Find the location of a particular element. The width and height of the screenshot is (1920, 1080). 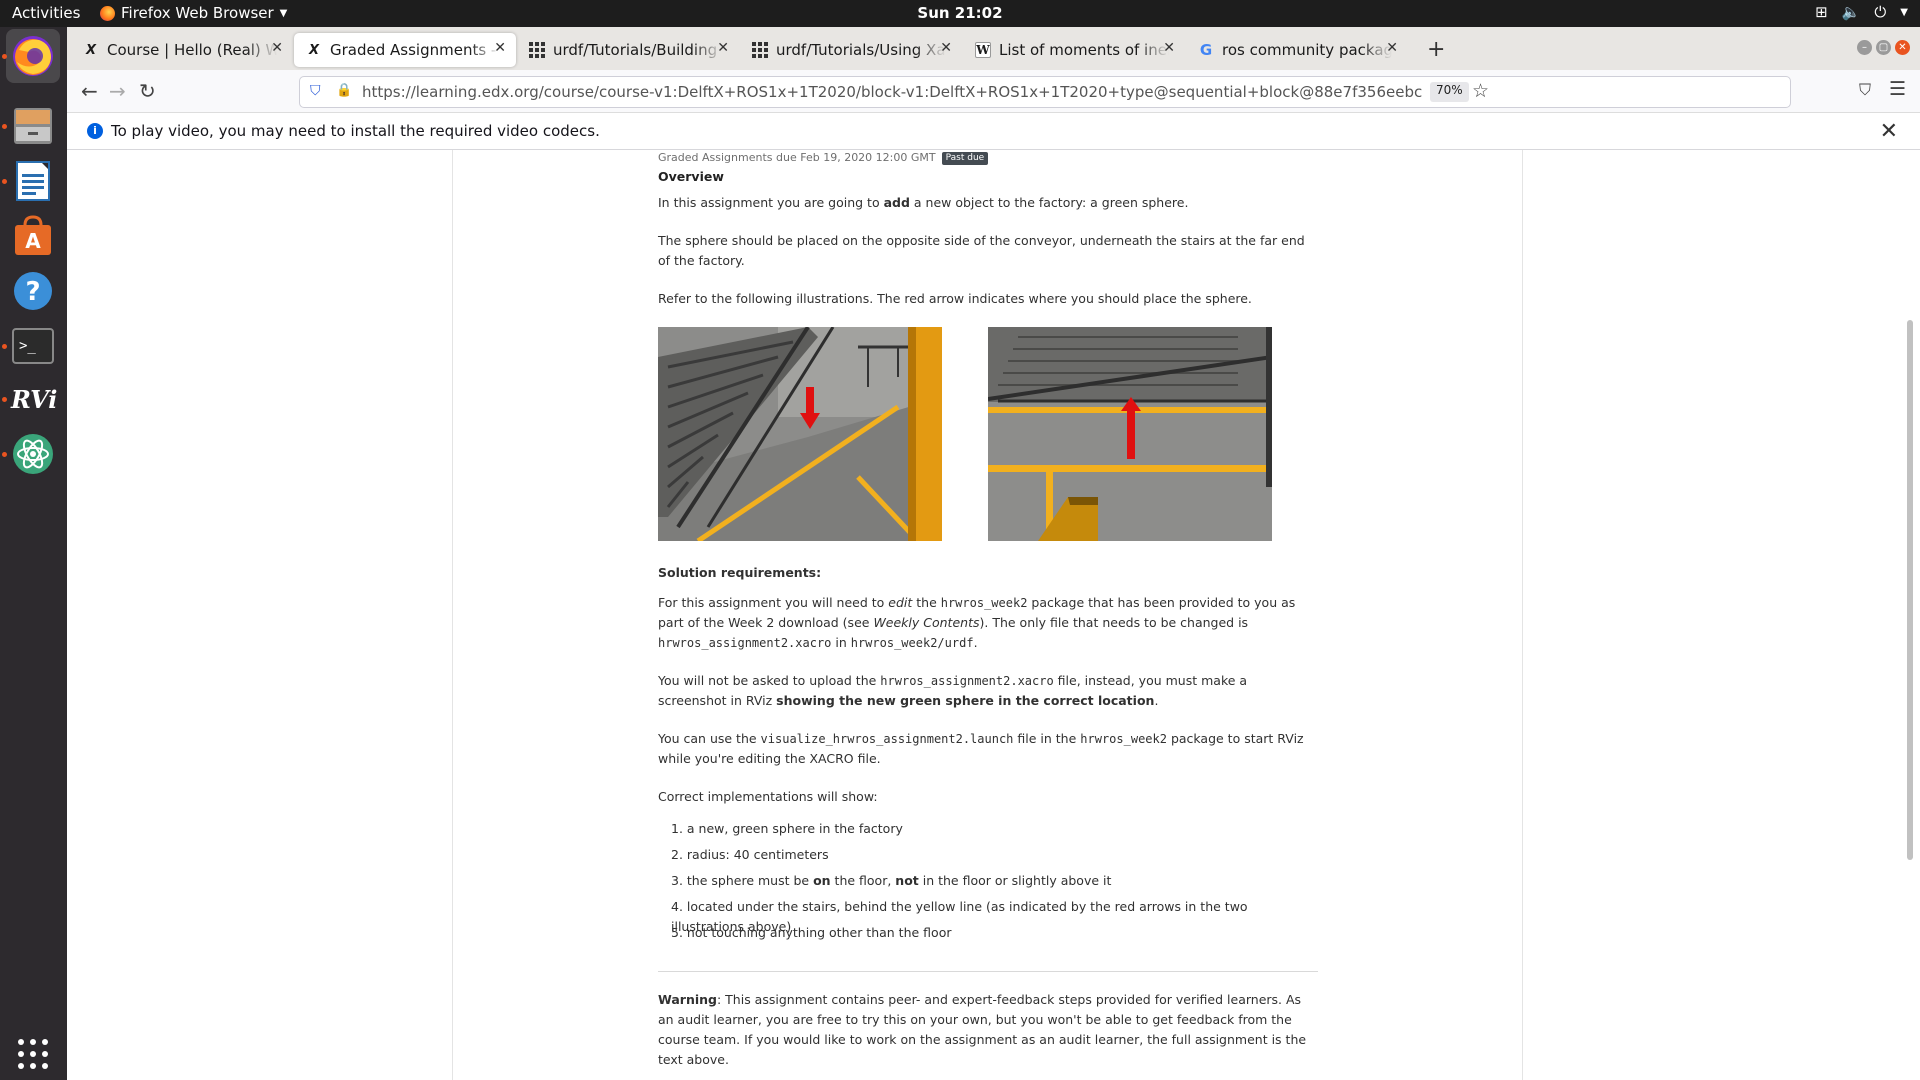

forward-button: → is located at coordinates (117, 91).